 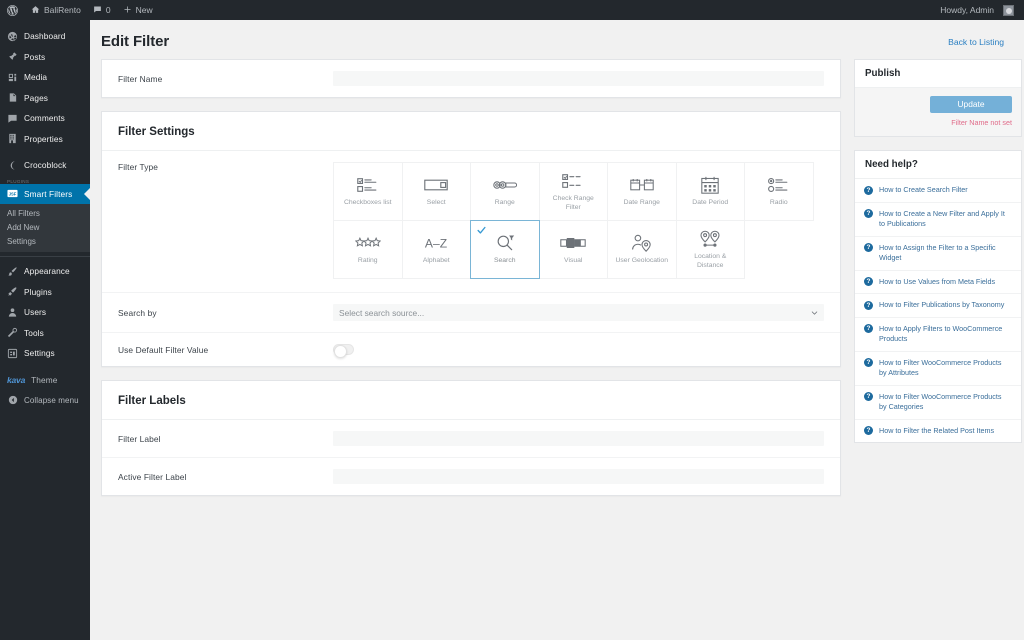 I want to click on new-content-menu: New, so click(x=138, y=10).